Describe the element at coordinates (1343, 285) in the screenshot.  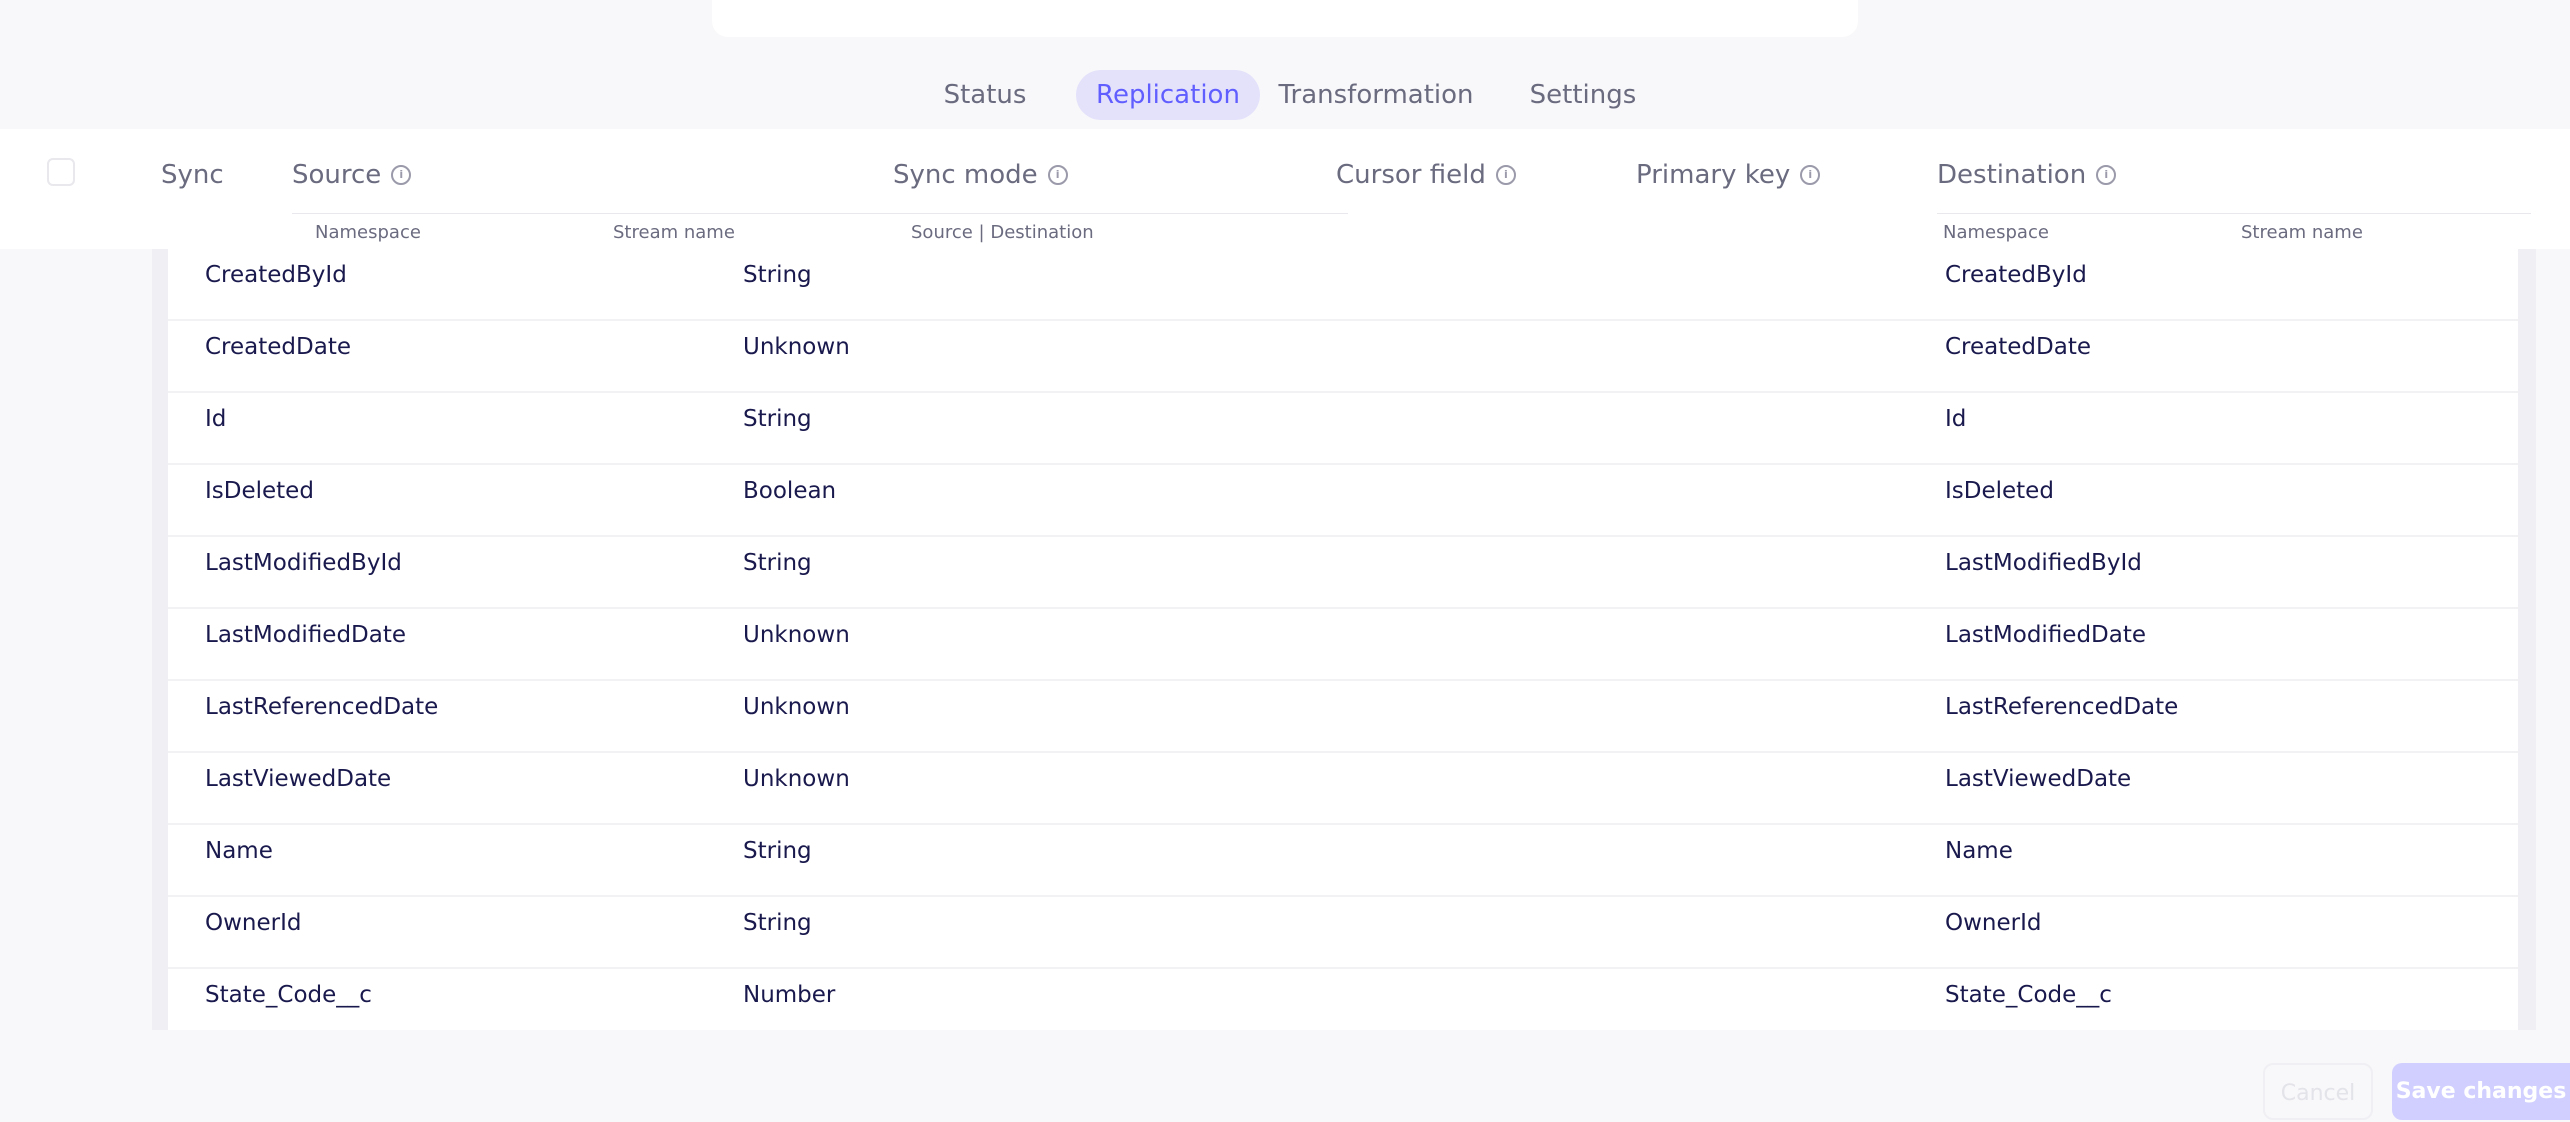
I see `table-row: CreatedById String CreatedById` at that location.